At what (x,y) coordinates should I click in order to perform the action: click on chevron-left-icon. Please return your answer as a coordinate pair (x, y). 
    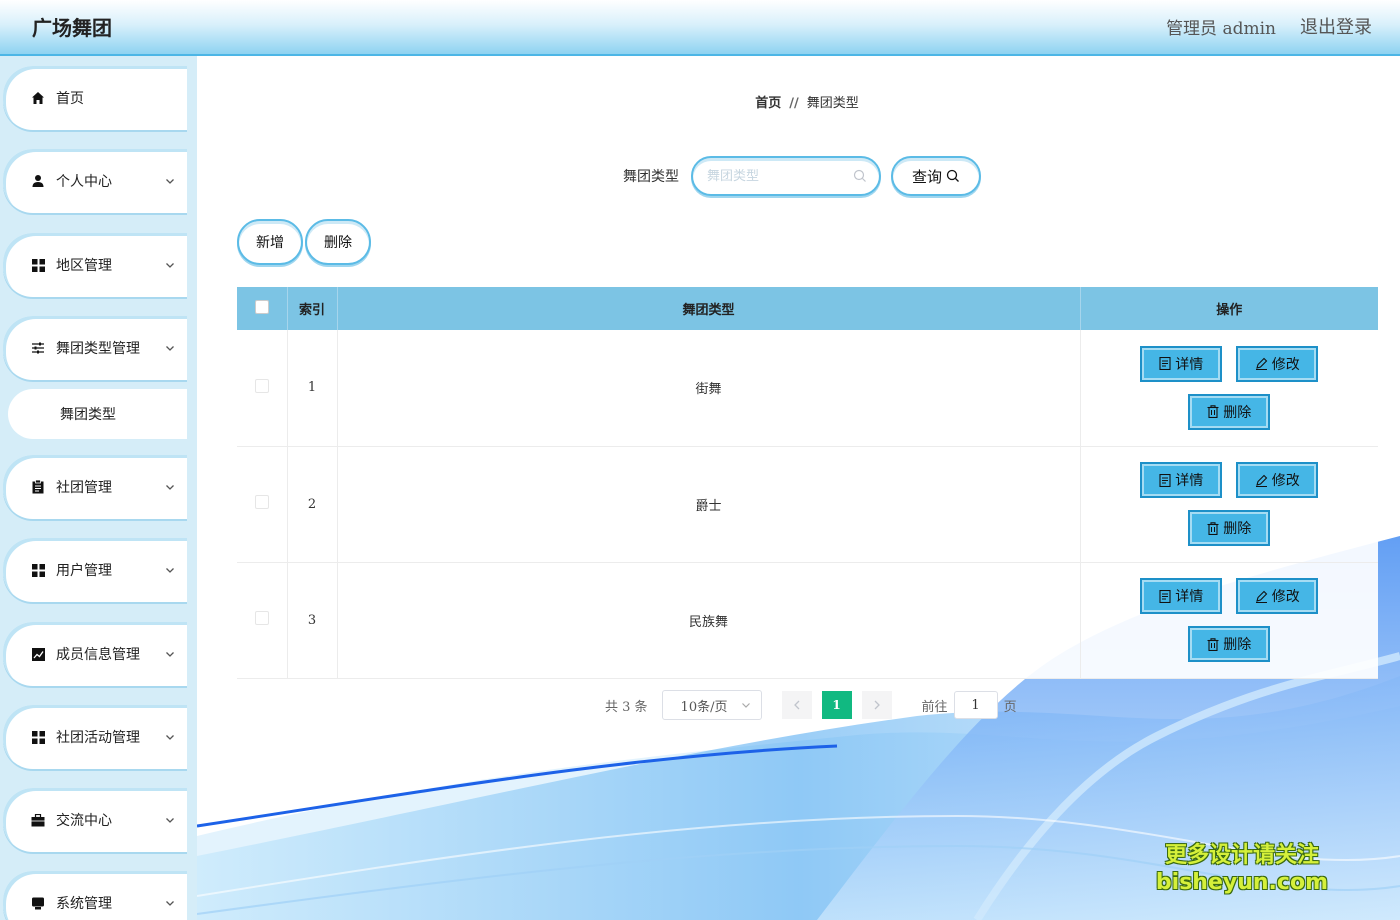
    Looking at the image, I should click on (797, 705).